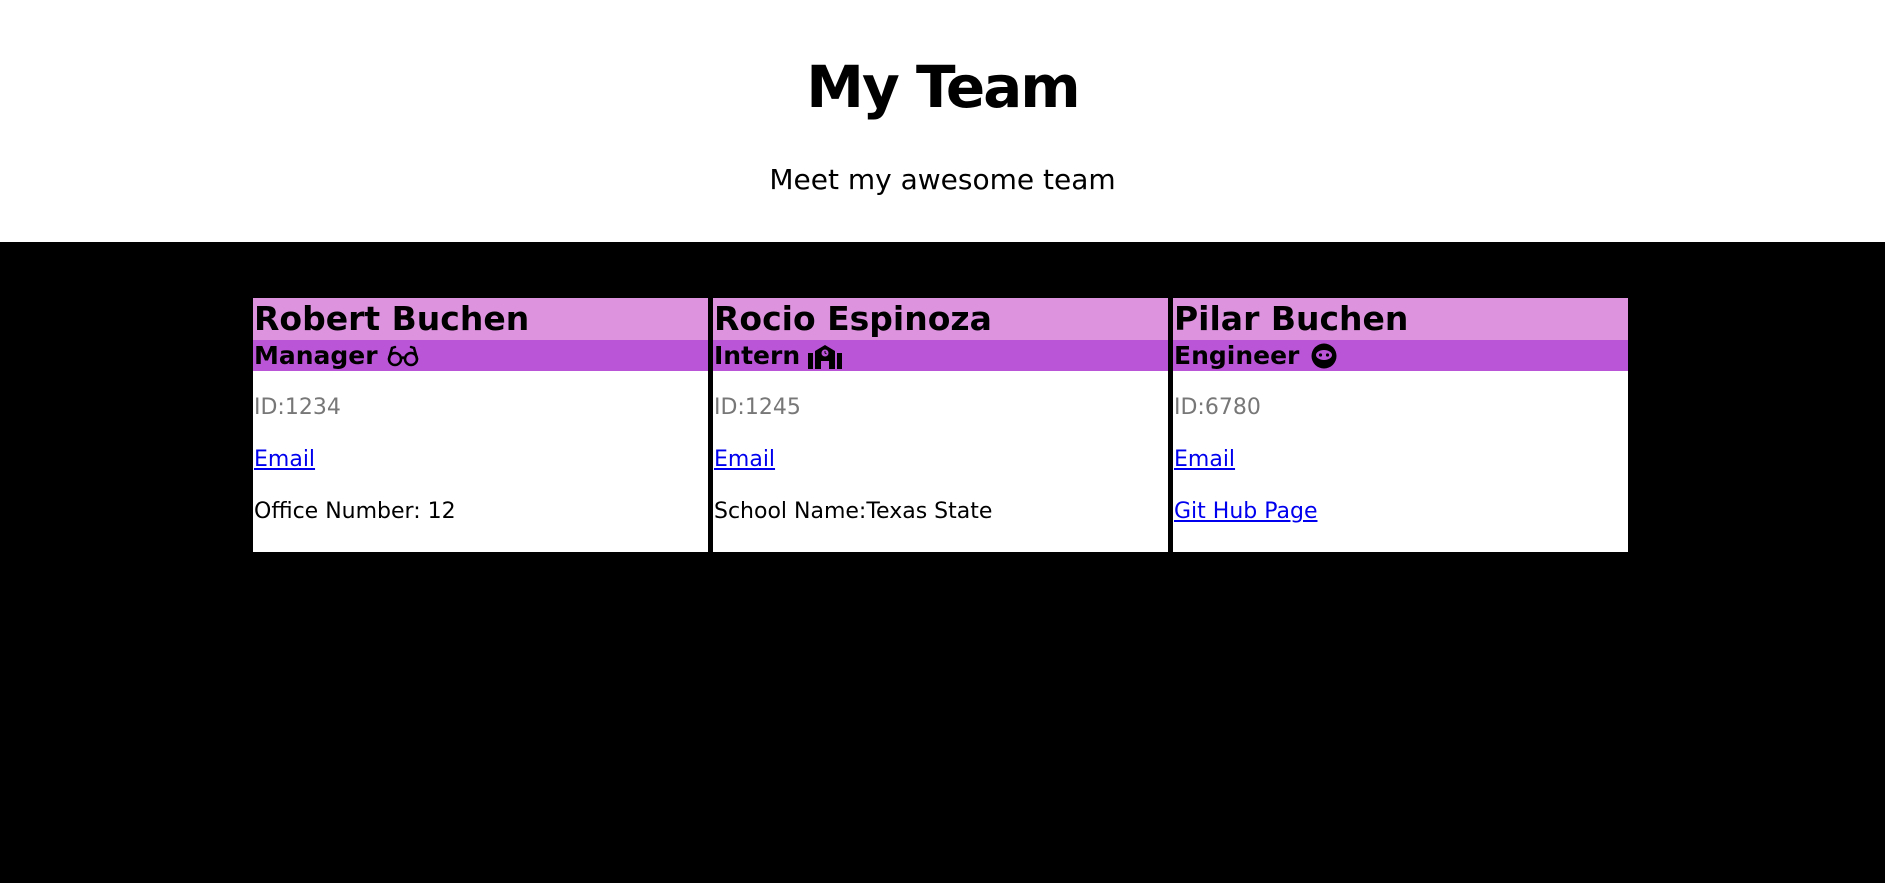 The width and height of the screenshot is (1885, 883). Describe the element at coordinates (940, 319) in the screenshot. I see `employee-name: Rocio Espinoza` at that location.